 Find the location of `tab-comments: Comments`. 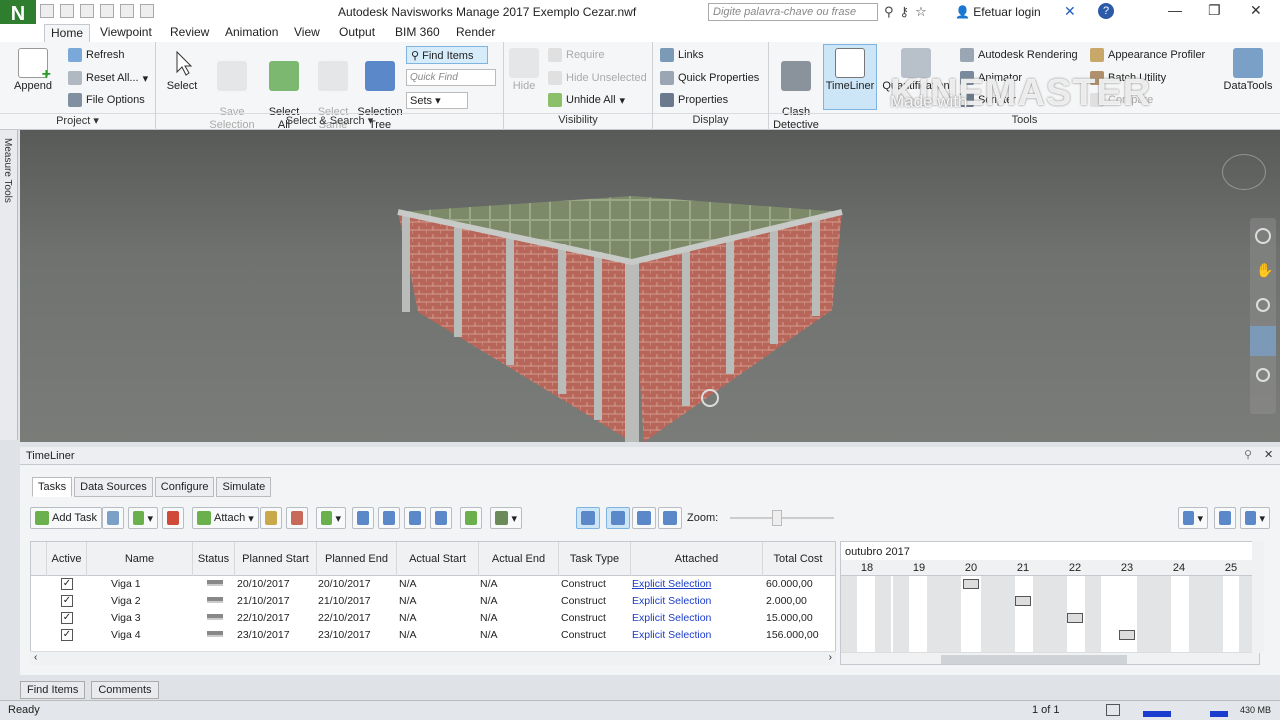

tab-comments: Comments is located at coordinates (125, 690).